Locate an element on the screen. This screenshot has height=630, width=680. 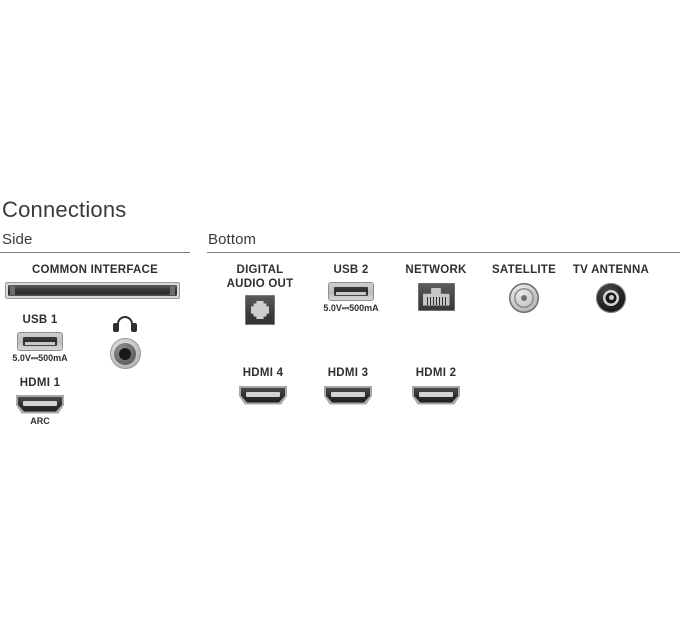
port-label-hdmi-4: HDMI 4 is located at coordinates (263, 373).